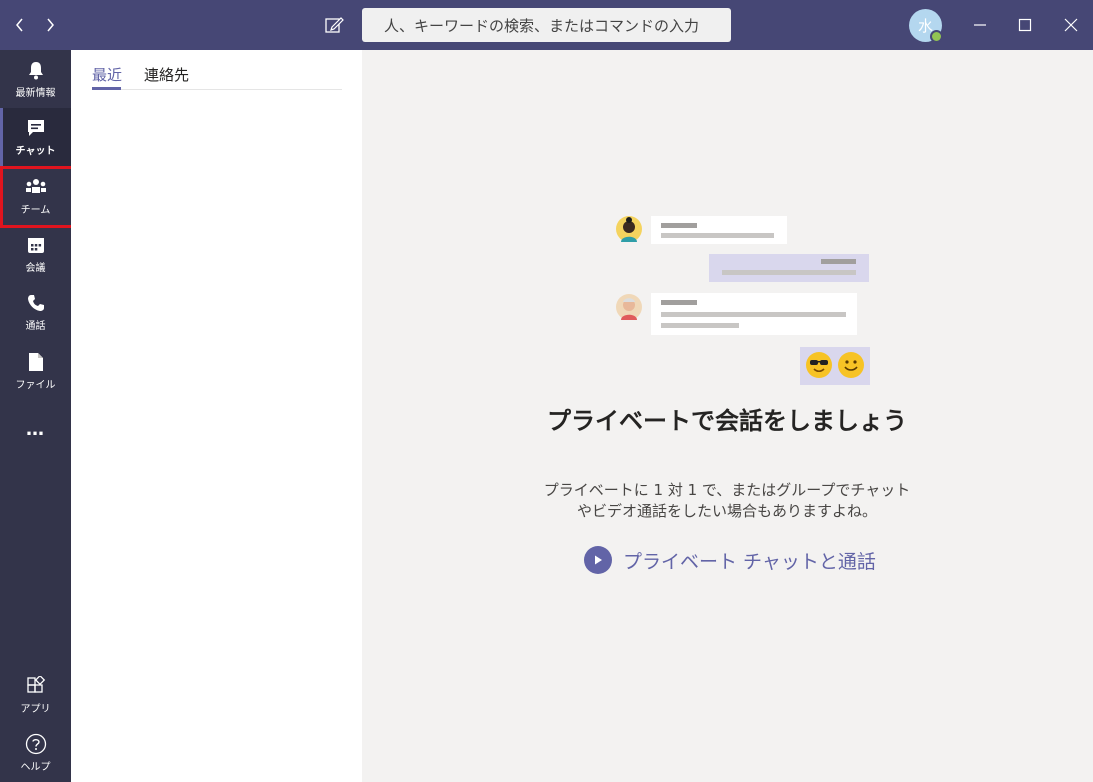 This screenshot has height=782, width=1093. What do you see at coordinates (36, 362) in the screenshot?
I see `file-icon` at bounding box center [36, 362].